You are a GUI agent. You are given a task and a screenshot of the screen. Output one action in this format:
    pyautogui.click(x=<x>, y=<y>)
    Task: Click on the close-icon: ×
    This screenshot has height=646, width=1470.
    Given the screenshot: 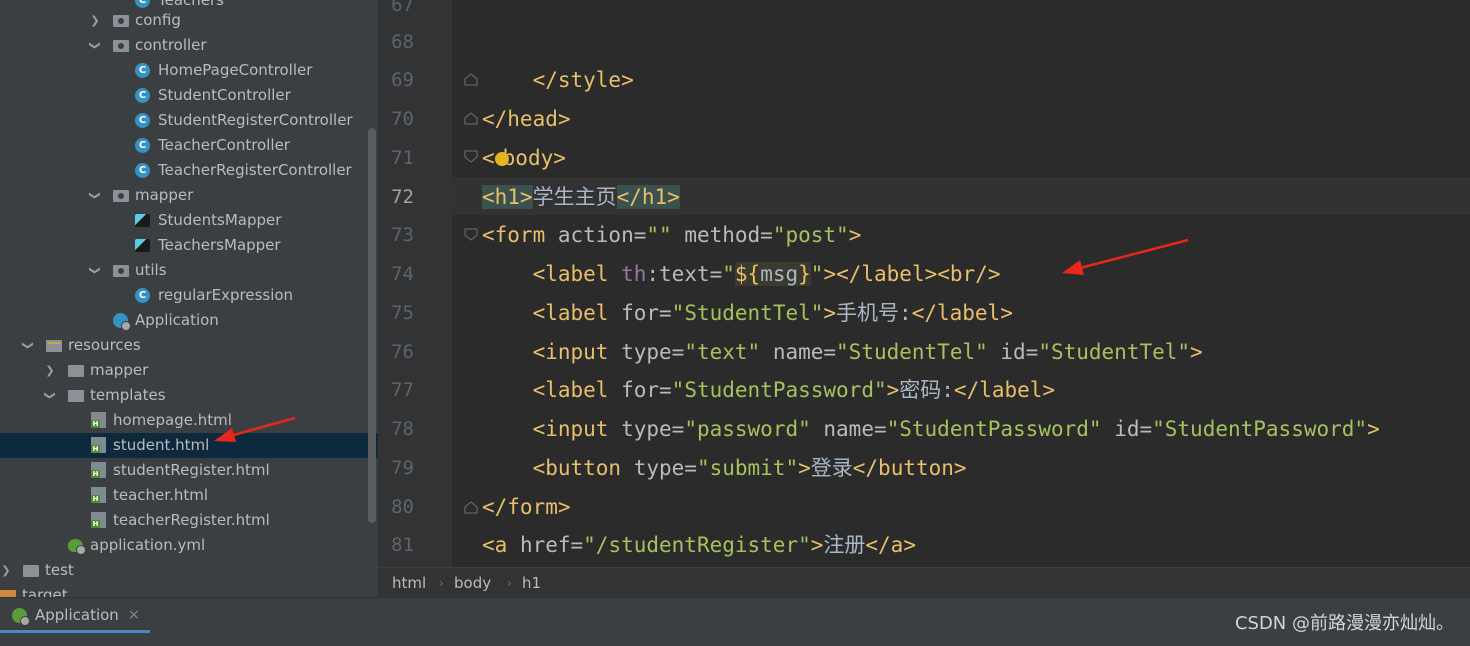 What is the action you would take?
    pyautogui.click(x=134, y=615)
    